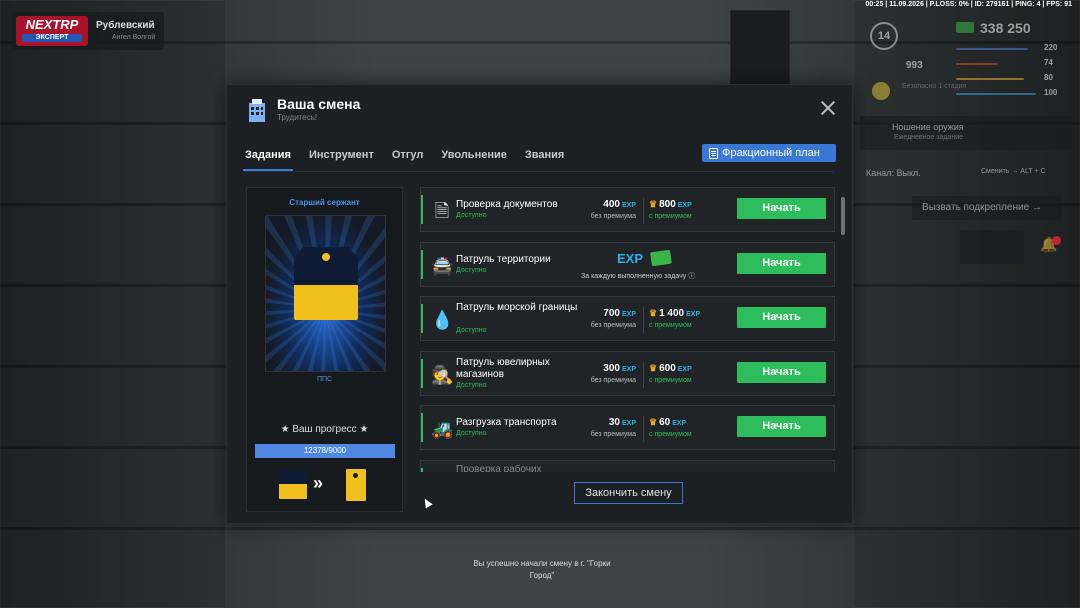  What do you see at coordinates (442, 266) in the screenshot?
I see `car-icon: 🚔` at bounding box center [442, 266].